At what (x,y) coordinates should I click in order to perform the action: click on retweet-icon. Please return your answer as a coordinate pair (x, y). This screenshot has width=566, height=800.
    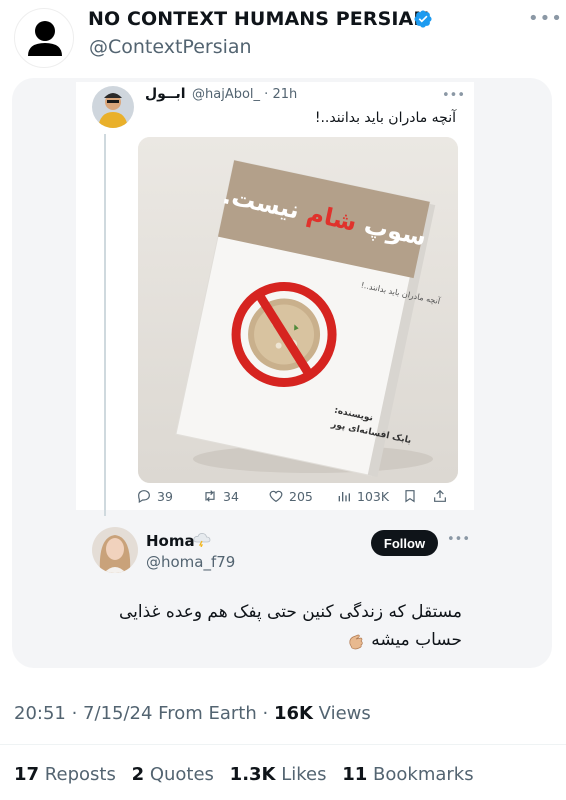
    Looking at the image, I should click on (210, 496).